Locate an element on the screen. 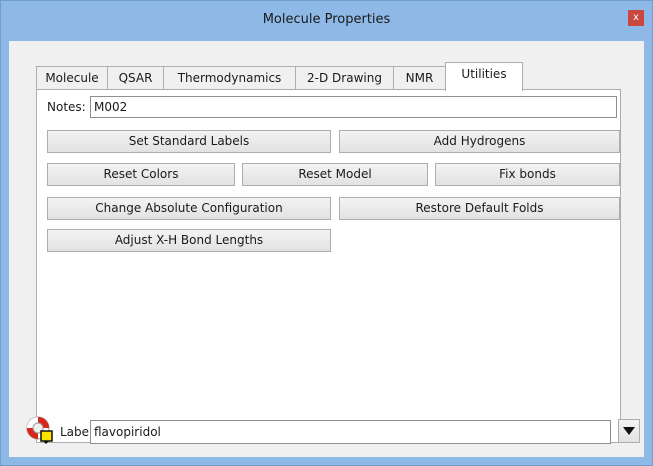 Image resolution: width=653 pixels, height=466 pixels. tab-molecule: Molecule is located at coordinates (72, 78).